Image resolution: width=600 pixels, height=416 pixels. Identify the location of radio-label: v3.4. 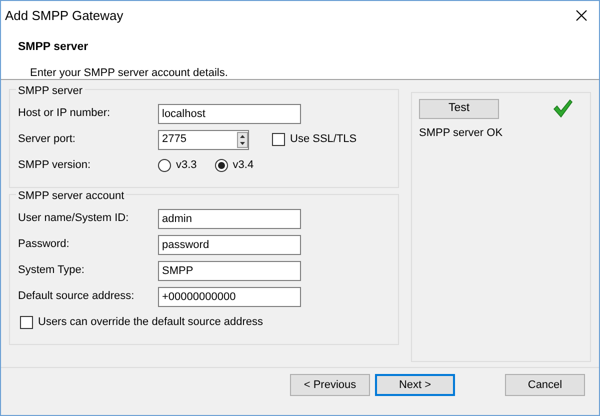
(243, 166).